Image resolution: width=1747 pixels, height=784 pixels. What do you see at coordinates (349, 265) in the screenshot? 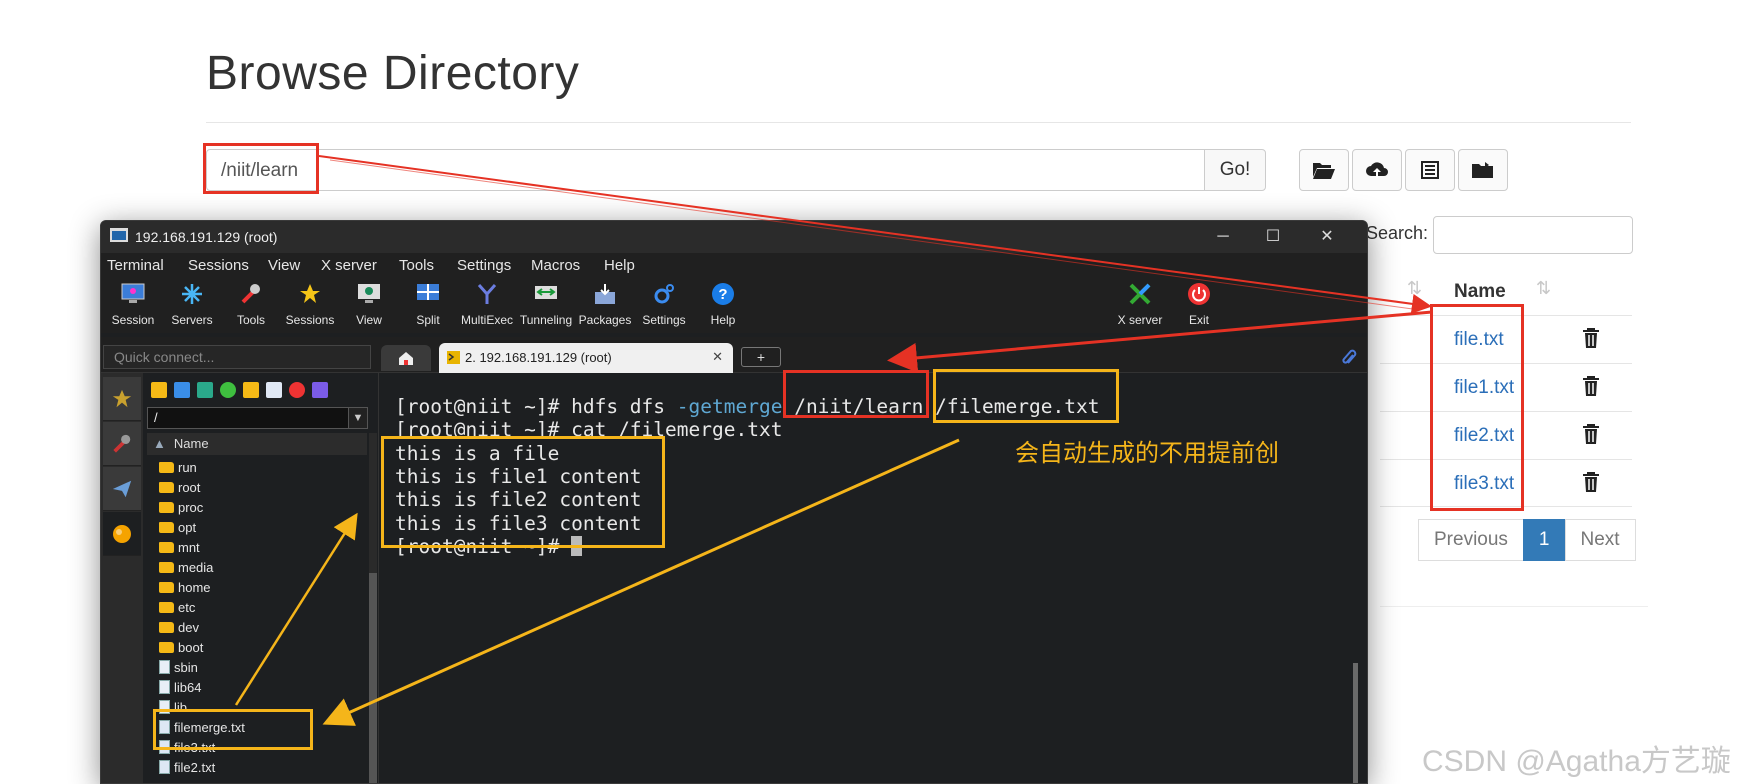
I see `menu-xserver: X server` at bounding box center [349, 265].